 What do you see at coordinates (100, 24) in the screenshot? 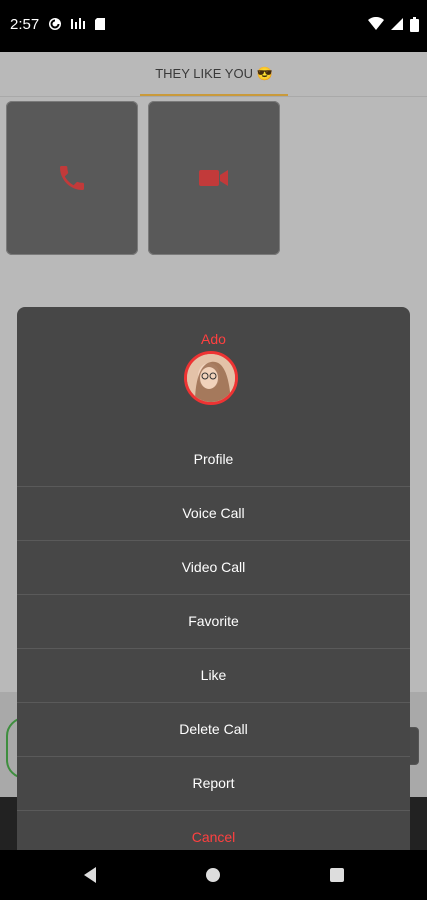
I see `sim-card-icon` at bounding box center [100, 24].